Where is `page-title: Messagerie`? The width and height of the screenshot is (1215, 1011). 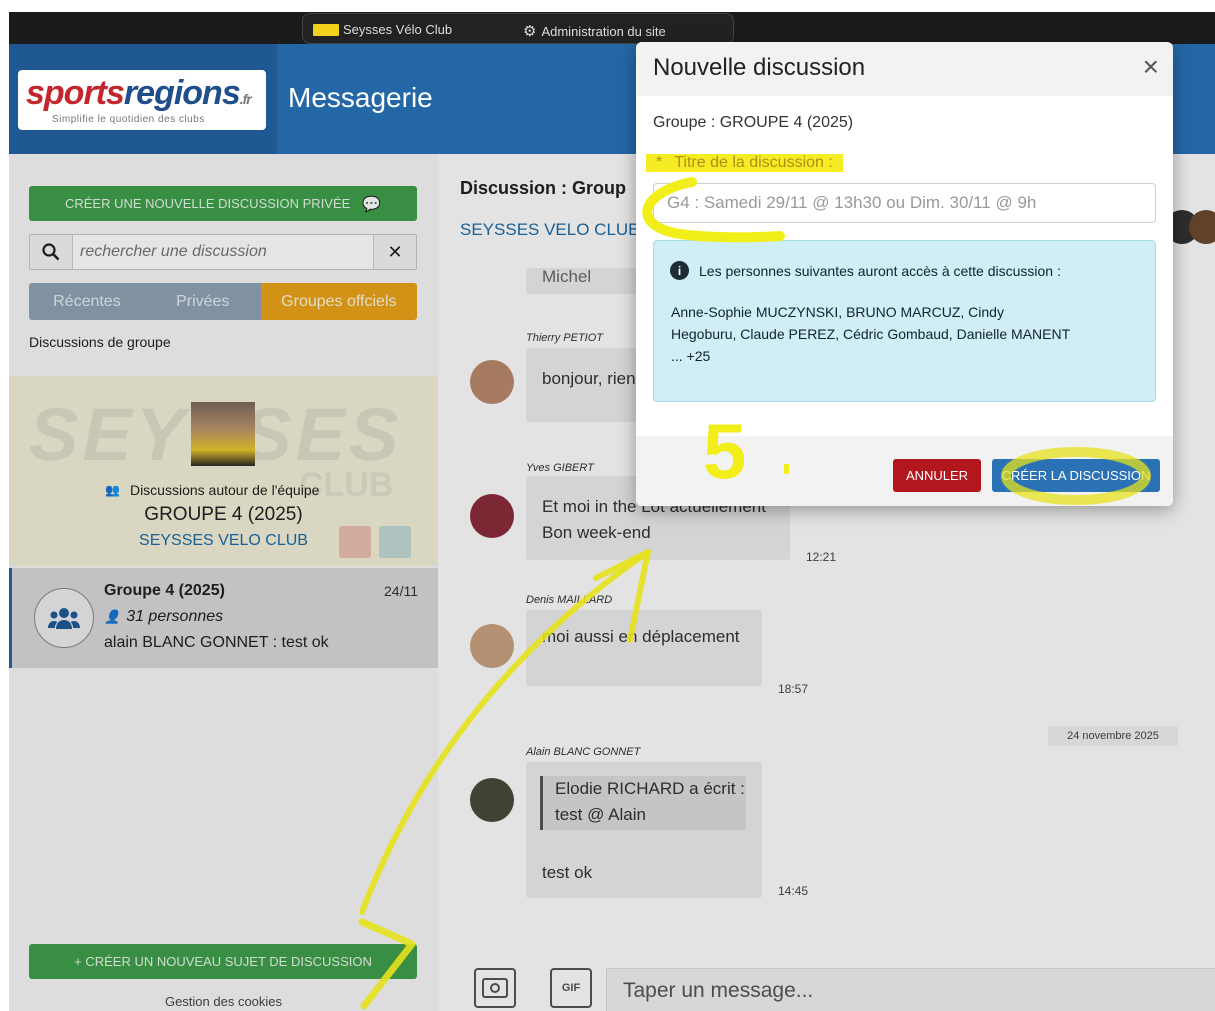
page-title: Messagerie is located at coordinates (360, 97).